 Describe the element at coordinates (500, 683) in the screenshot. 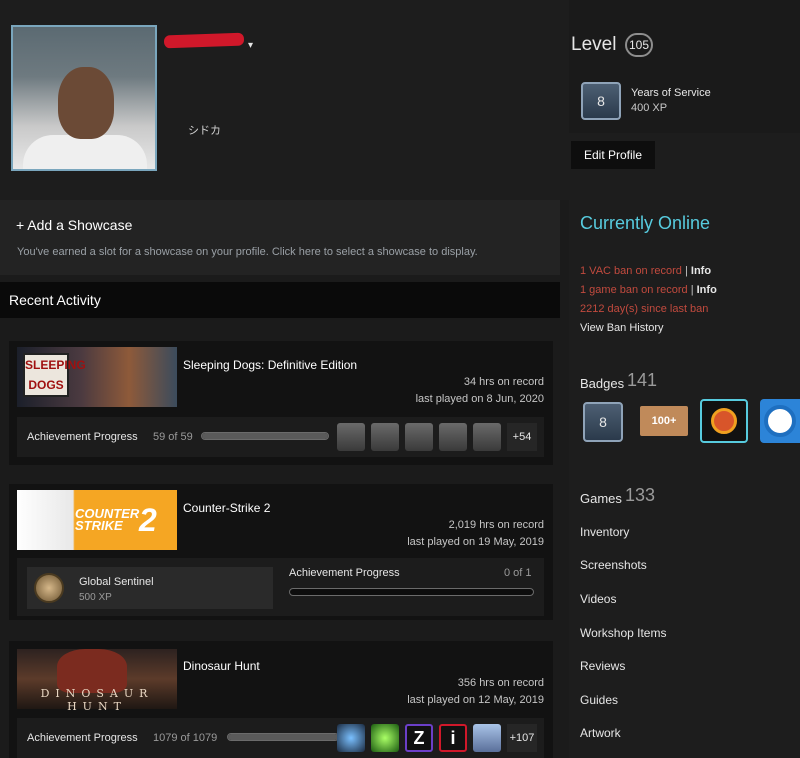

I see `game-hours: 356 hrs on record` at that location.